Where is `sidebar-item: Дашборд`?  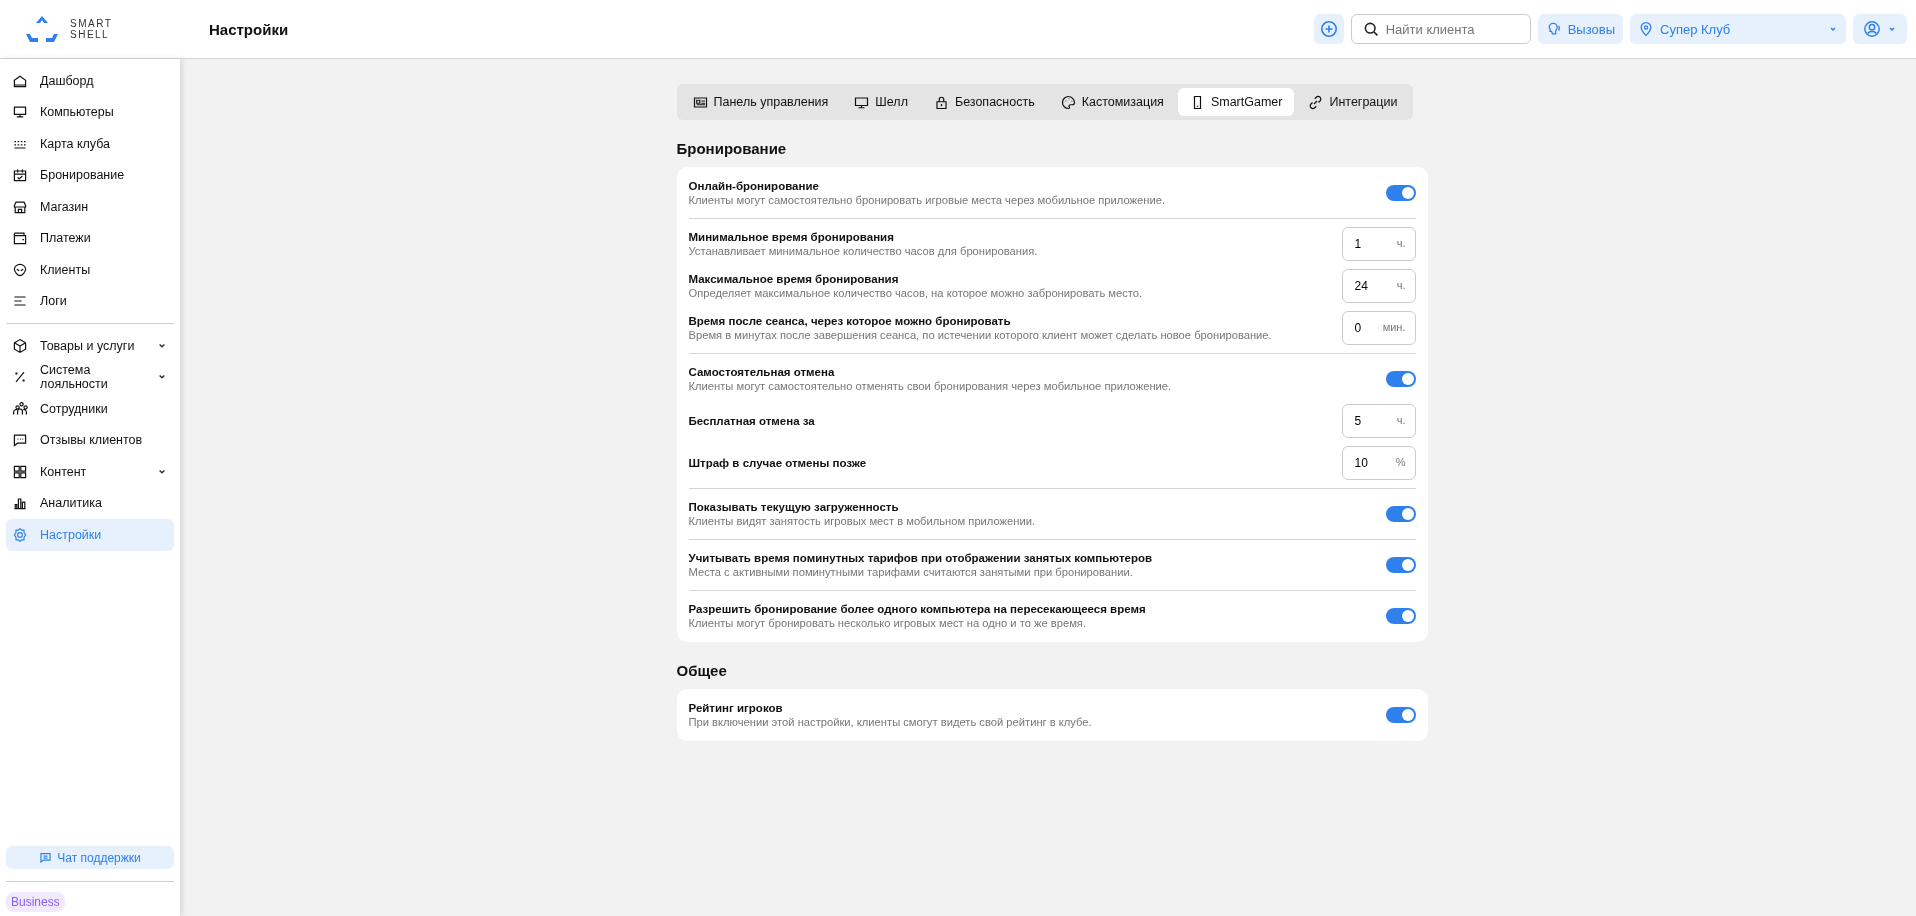
sidebar-item: Дашборд is located at coordinates (90, 81).